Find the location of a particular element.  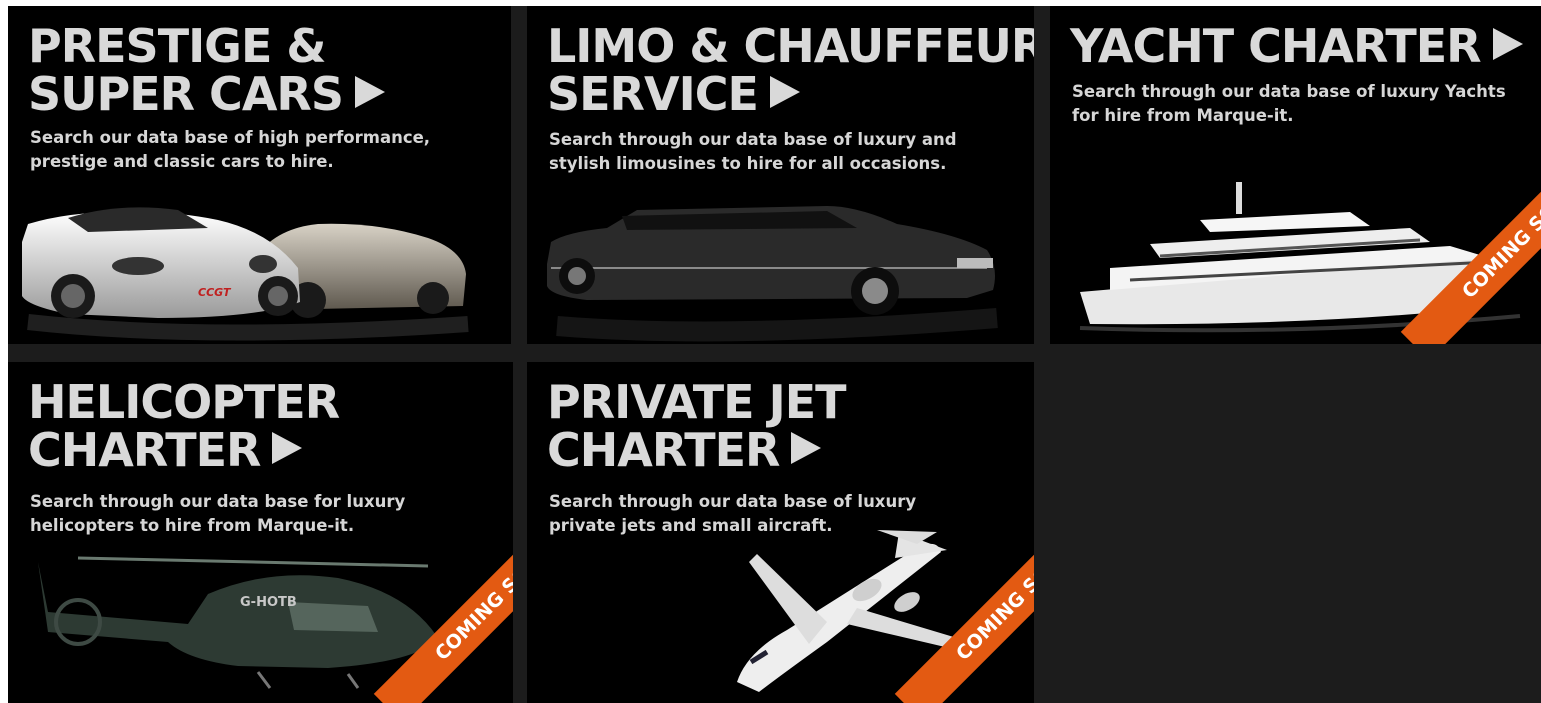

title-line: YACHT CHARTER is located at coordinates (1276, 46).